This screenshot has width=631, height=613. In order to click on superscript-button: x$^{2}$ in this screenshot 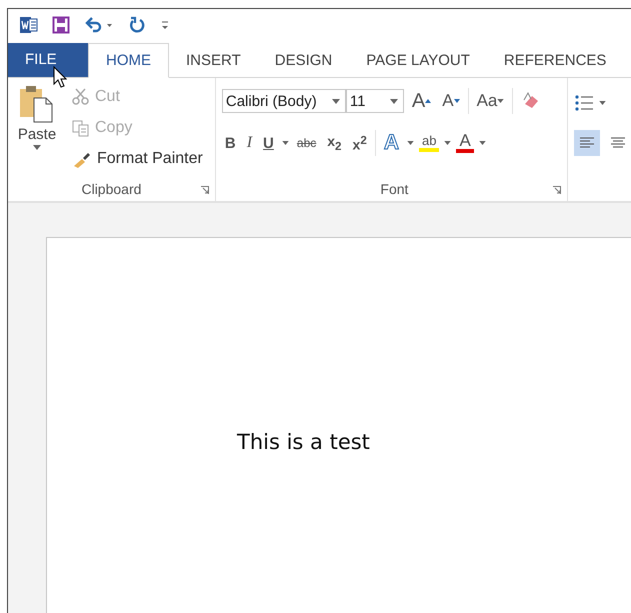, I will do `click(360, 143)`.